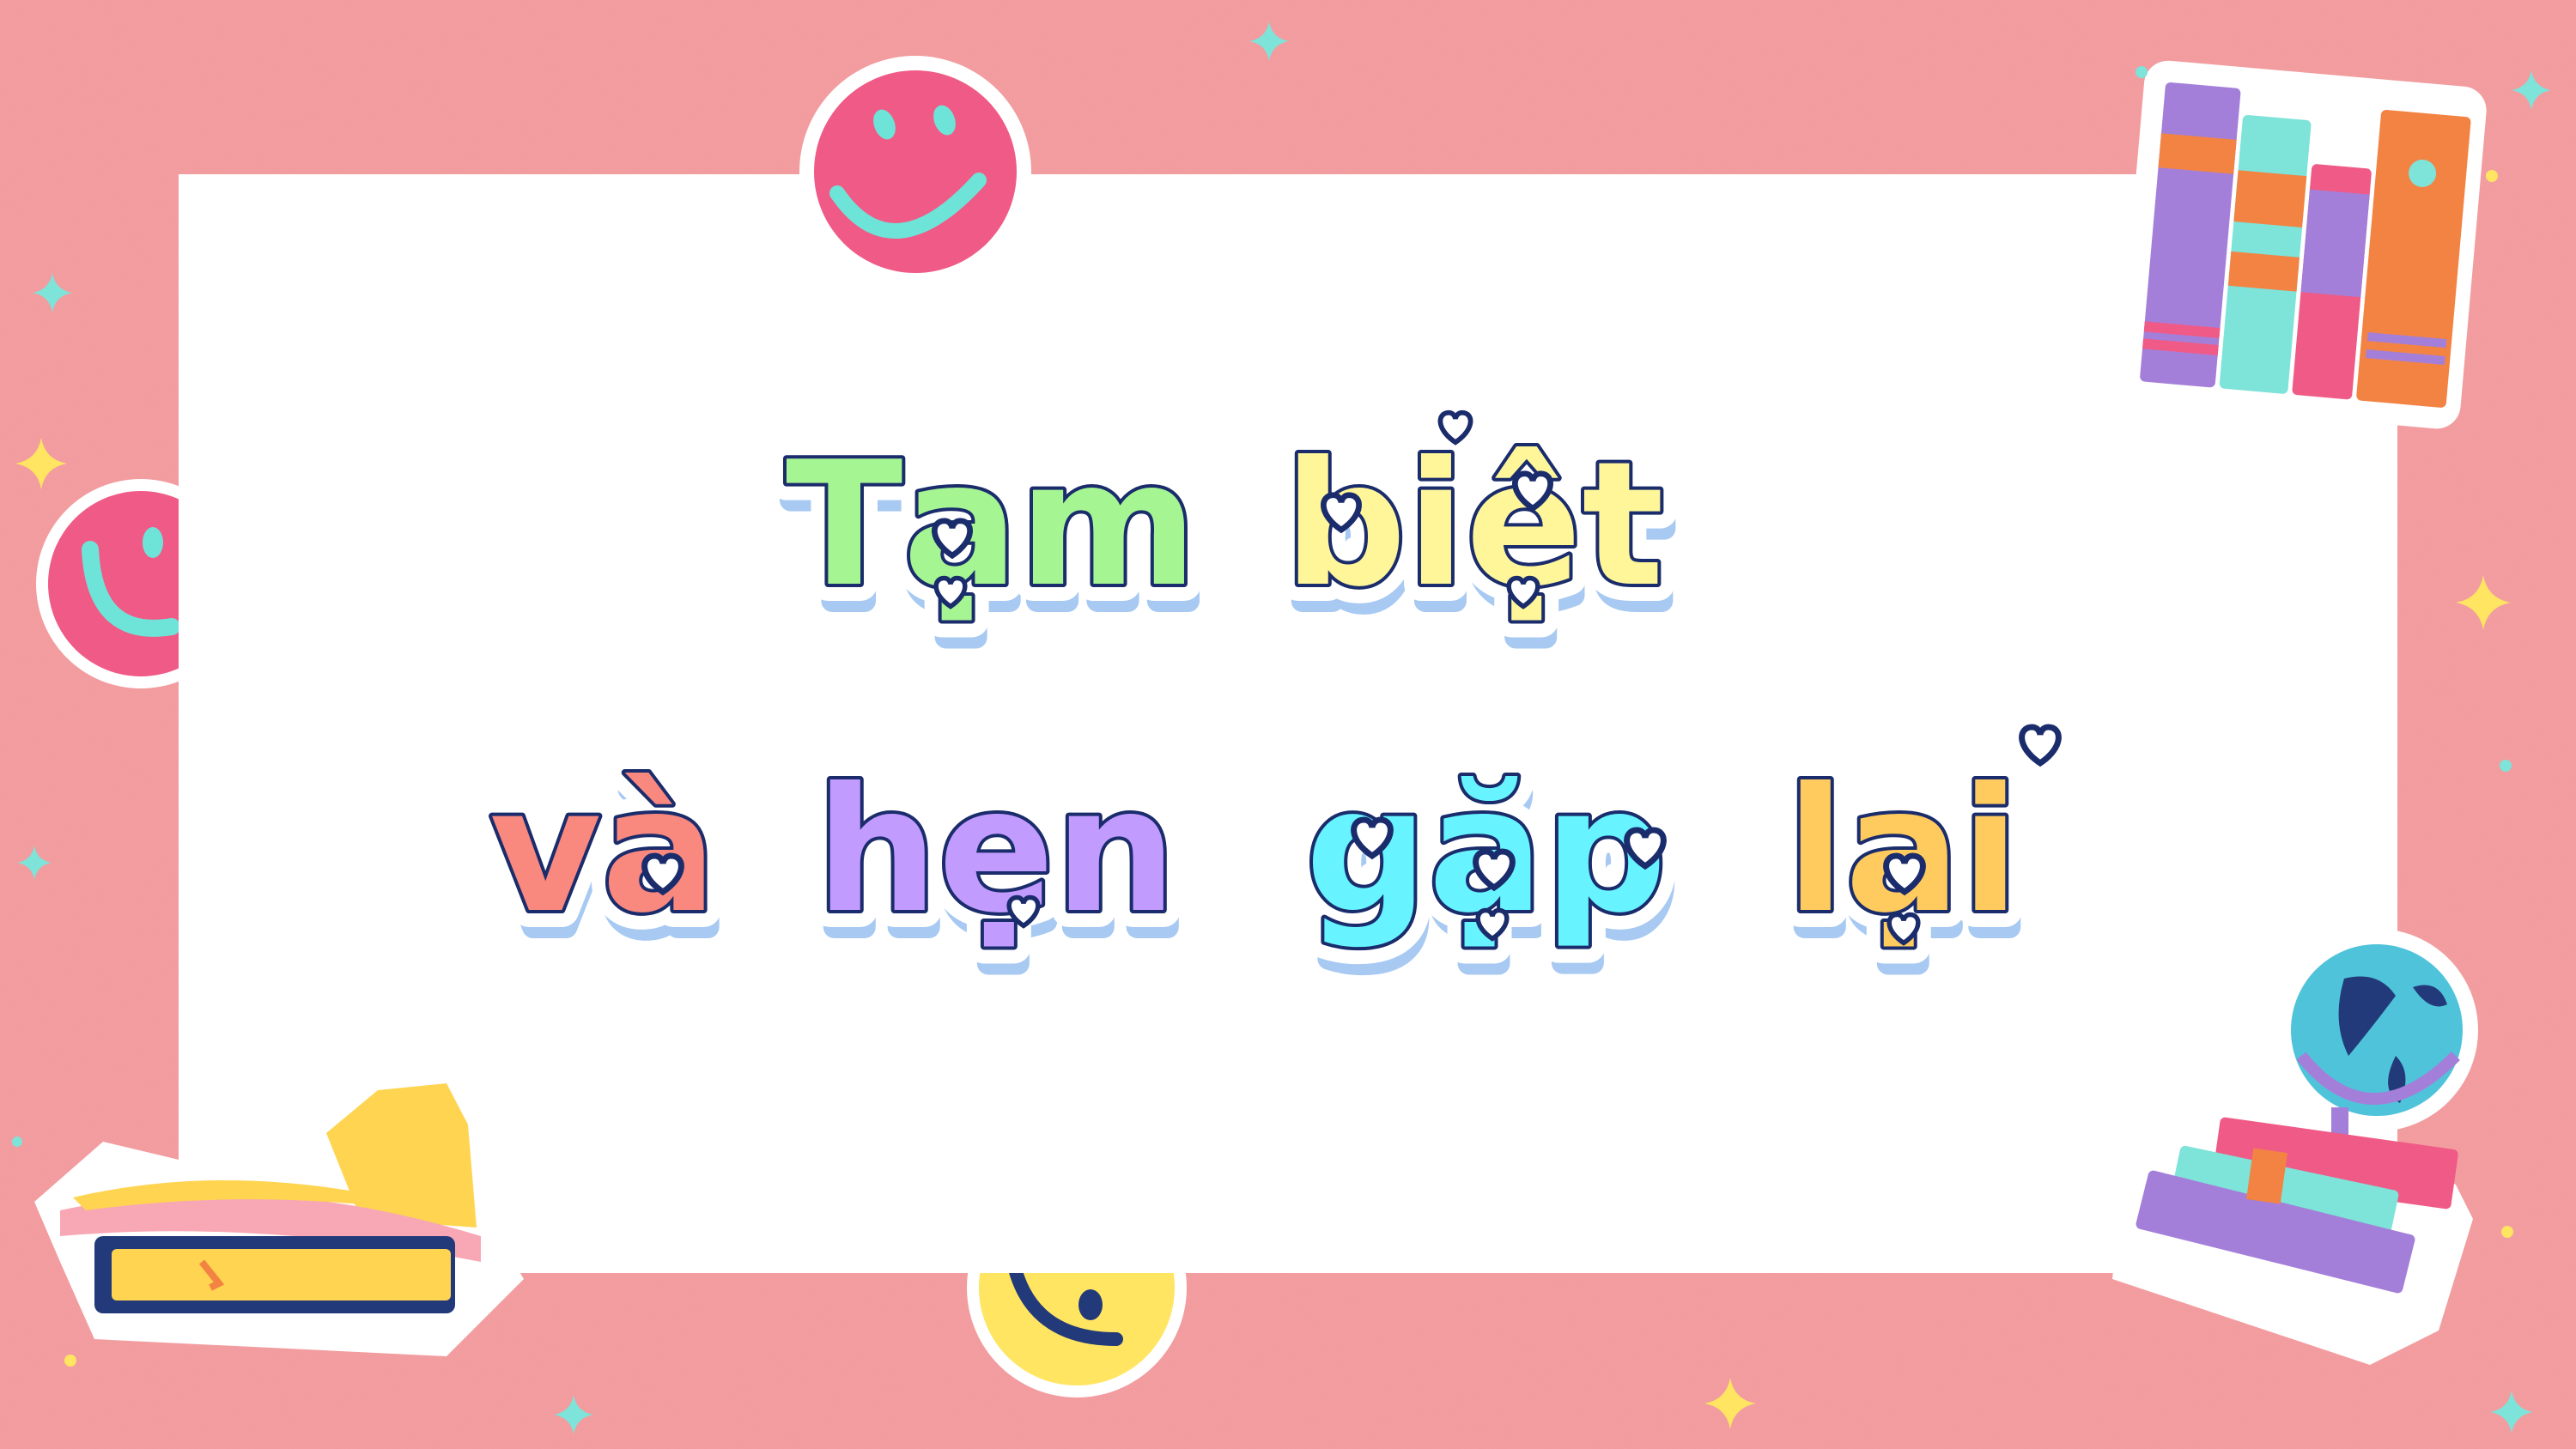  Describe the element at coordinates (992, 525) in the screenshot. I see `title-word: Tạm` at that location.